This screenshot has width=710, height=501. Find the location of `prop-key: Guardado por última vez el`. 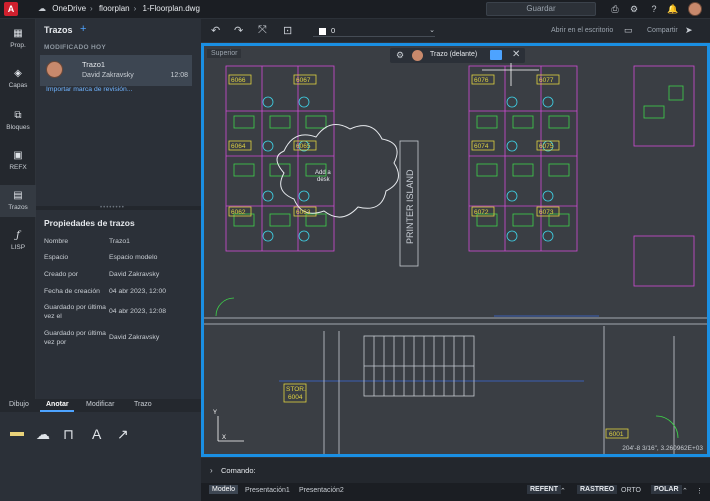

prop-key: Guardado por última vez el is located at coordinates (75, 312).